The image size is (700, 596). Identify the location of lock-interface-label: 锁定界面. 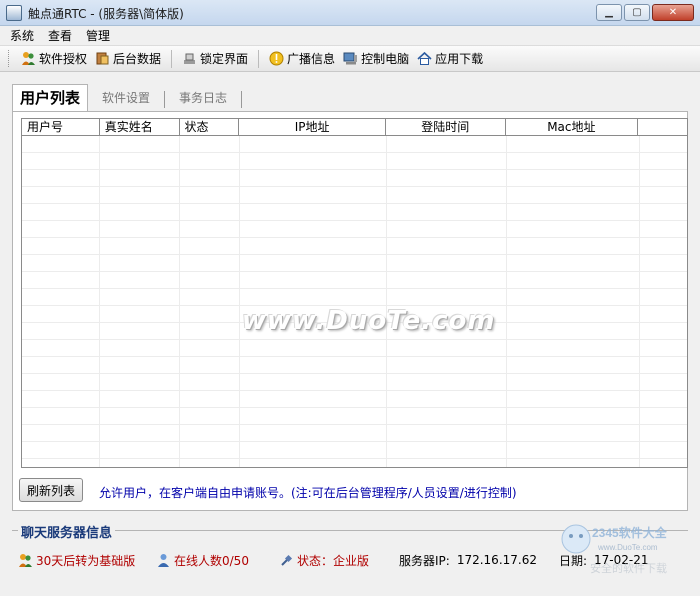
(224, 59).